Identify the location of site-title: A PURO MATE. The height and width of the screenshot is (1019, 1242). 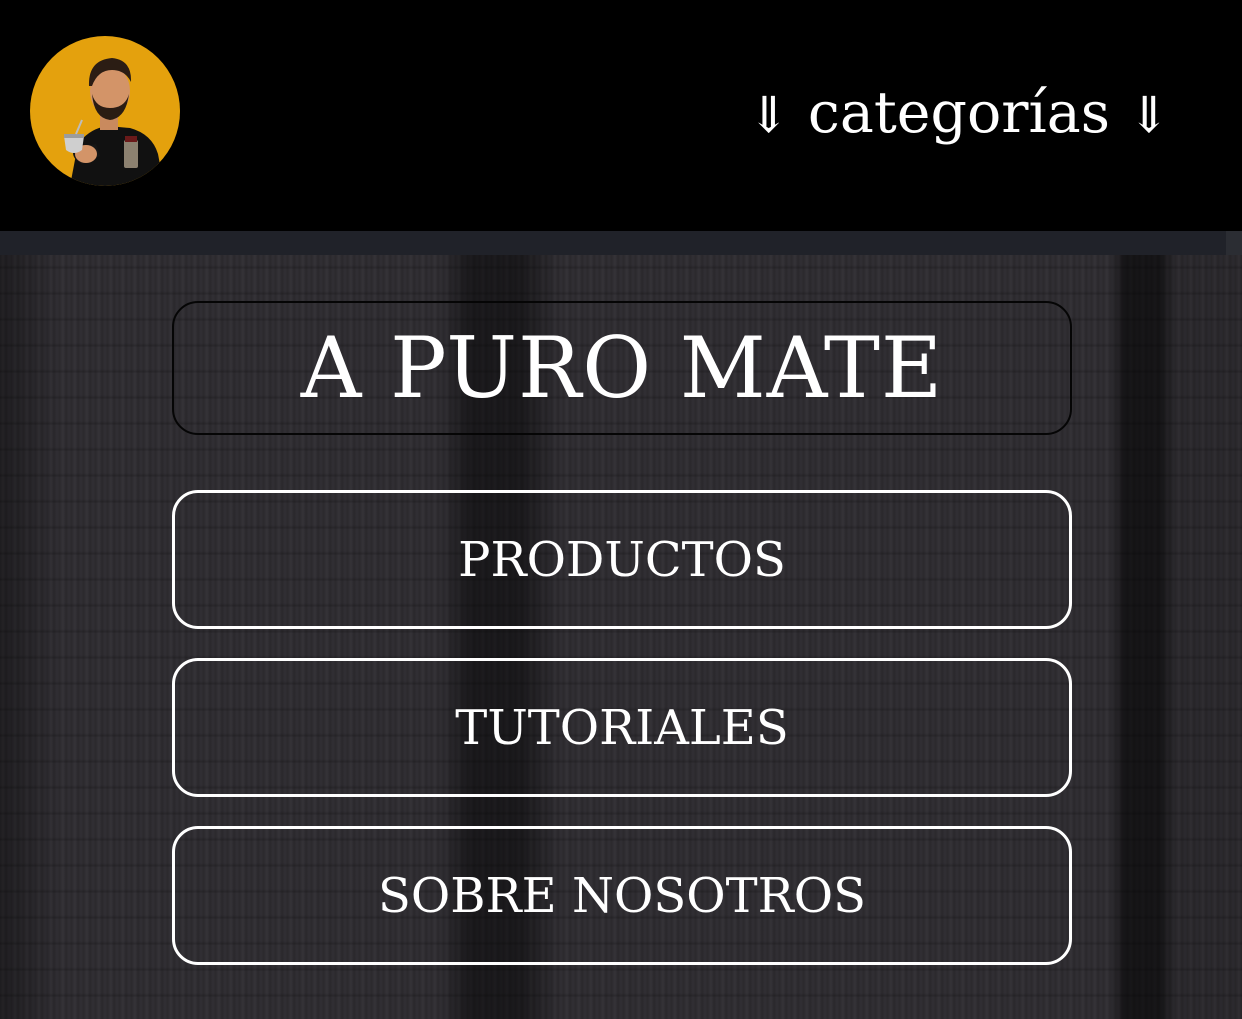
(622, 368).